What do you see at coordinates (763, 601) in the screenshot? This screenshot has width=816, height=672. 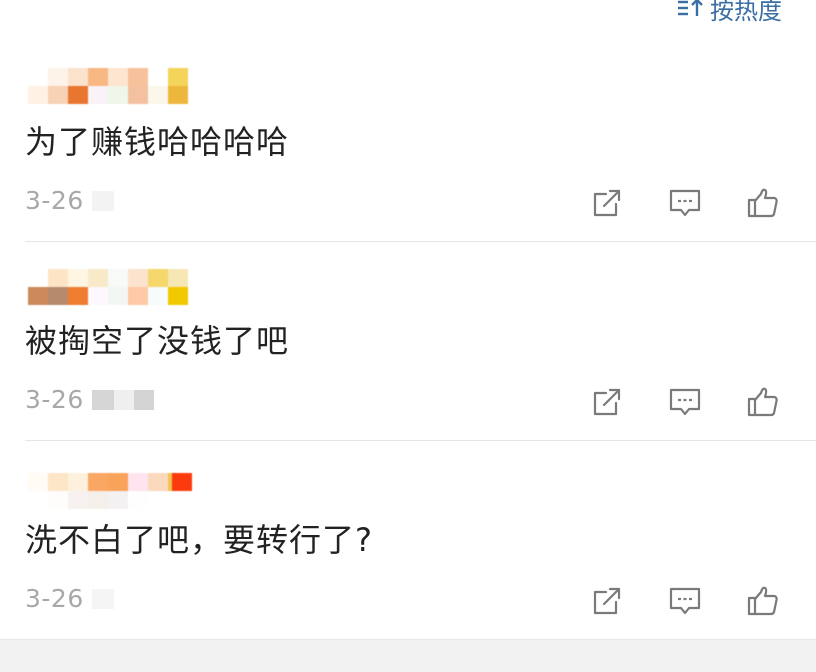 I see `like-icon` at bounding box center [763, 601].